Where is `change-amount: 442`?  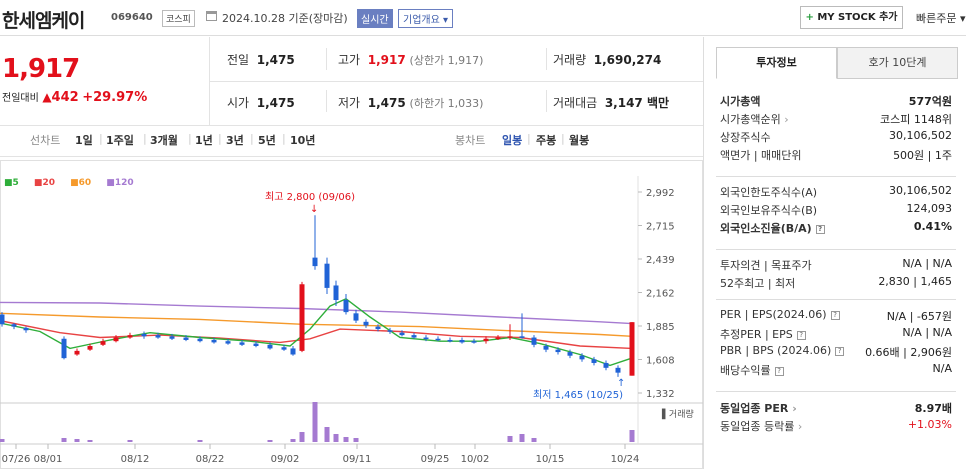
change-amount: 442 is located at coordinates (65, 97).